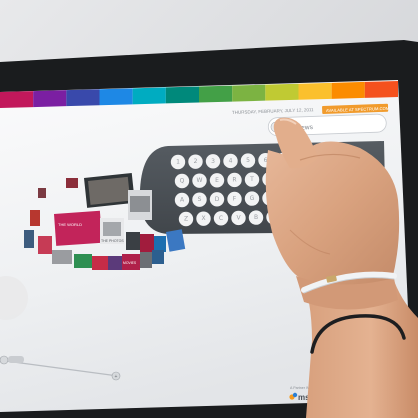 Image resolution: width=418 pixels, height=418 pixels. I want to click on keyboard-key-label: S, so click(200, 199).